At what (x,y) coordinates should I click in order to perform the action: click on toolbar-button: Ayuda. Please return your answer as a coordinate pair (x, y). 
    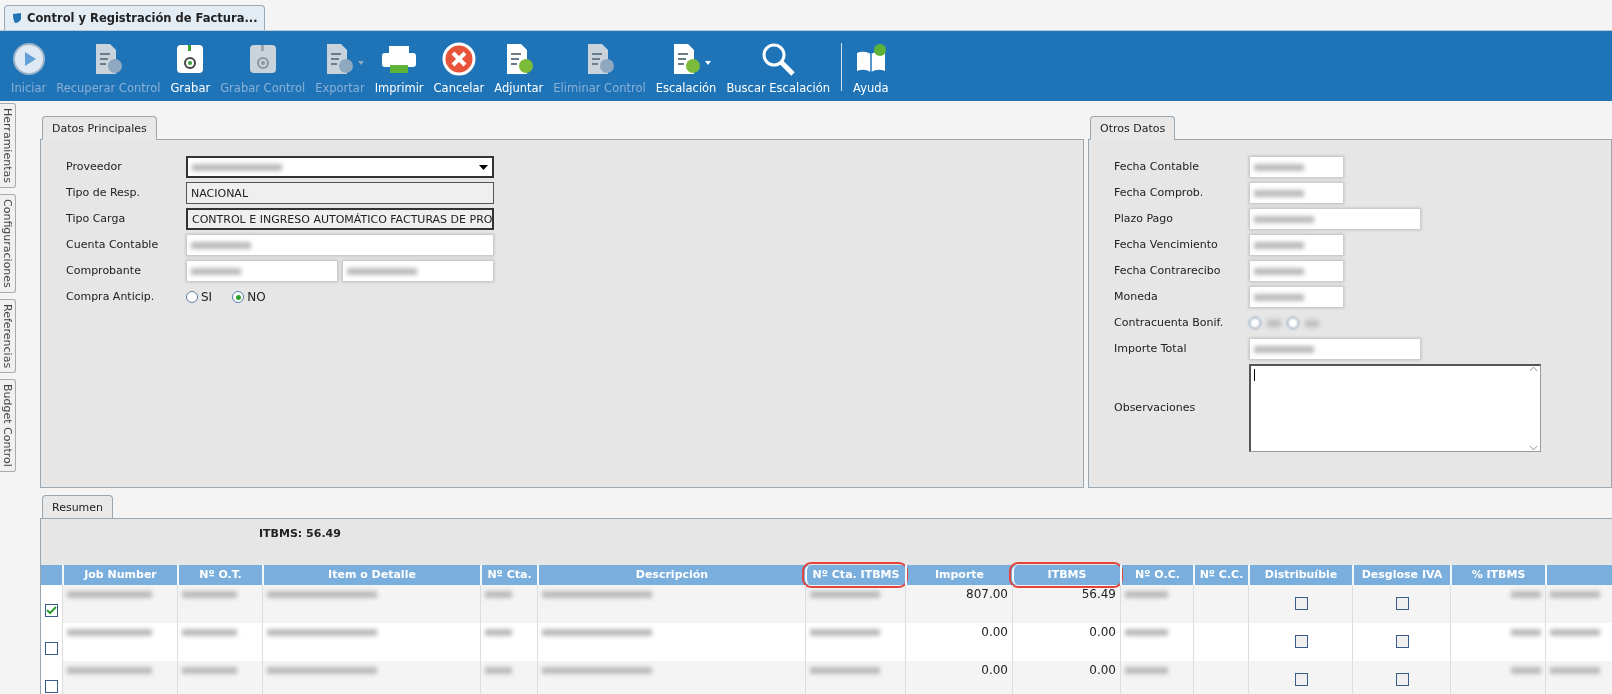
    Looking at the image, I should click on (871, 67).